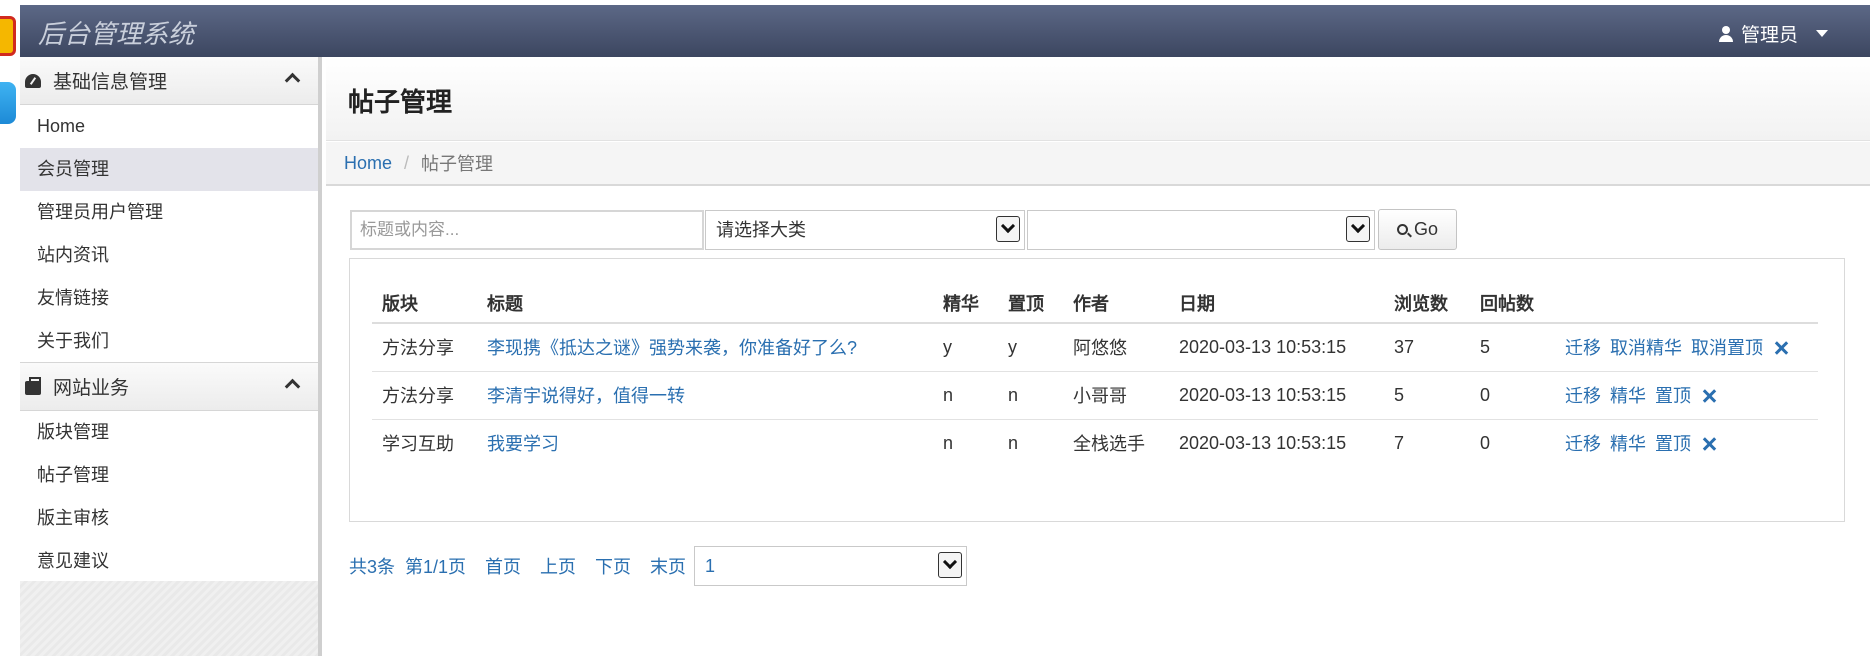 Image resolution: width=1870 pixels, height=656 pixels. What do you see at coordinates (424, 303) in the screenshot?
I see `column-header: 版块` at bounding box center [424, 303].